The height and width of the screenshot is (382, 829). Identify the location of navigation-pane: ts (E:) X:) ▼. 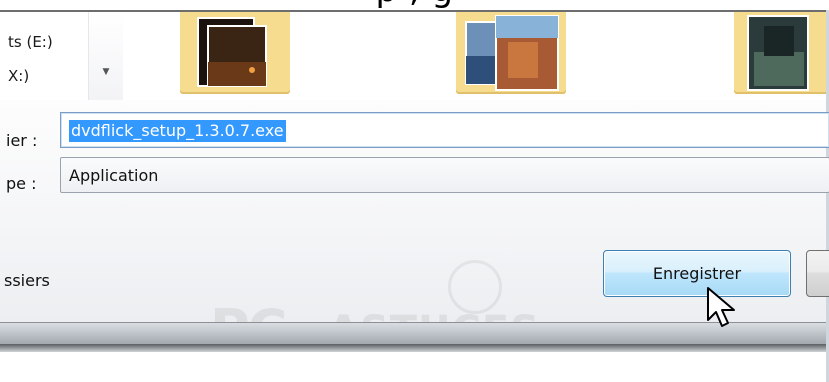
(61, 56).